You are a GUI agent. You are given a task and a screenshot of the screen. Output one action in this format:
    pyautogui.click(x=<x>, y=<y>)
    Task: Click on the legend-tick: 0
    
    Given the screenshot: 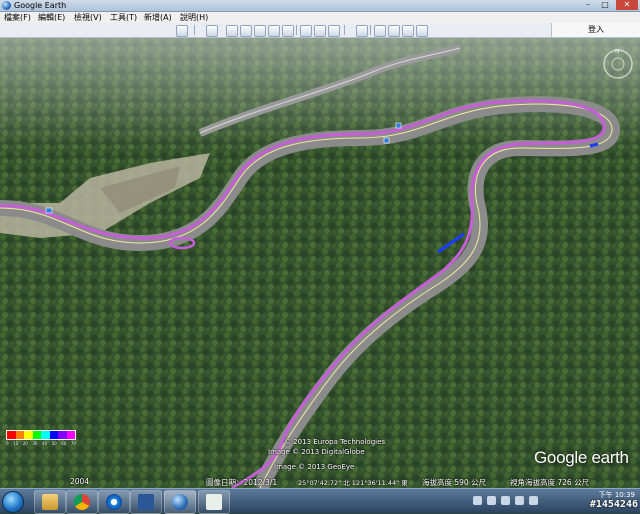 What is the action you would take?
    pyautogui.click(x=7, y=443)
    